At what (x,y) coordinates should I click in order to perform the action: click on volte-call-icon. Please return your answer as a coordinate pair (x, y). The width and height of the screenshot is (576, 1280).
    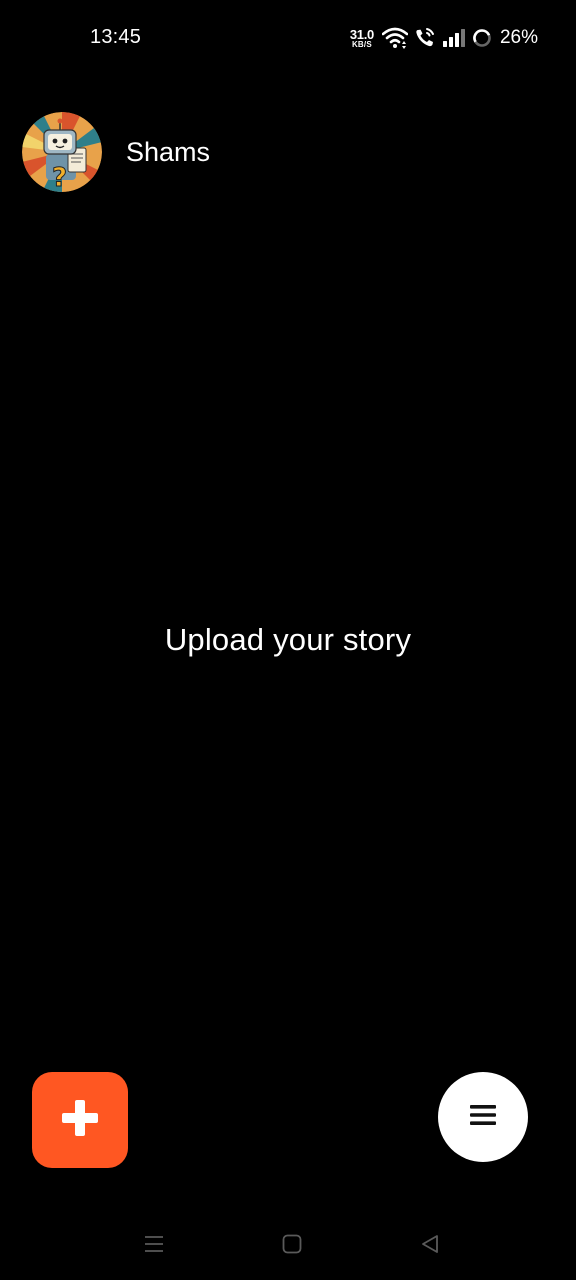
    Looking at the image, I should click on (425, 38).